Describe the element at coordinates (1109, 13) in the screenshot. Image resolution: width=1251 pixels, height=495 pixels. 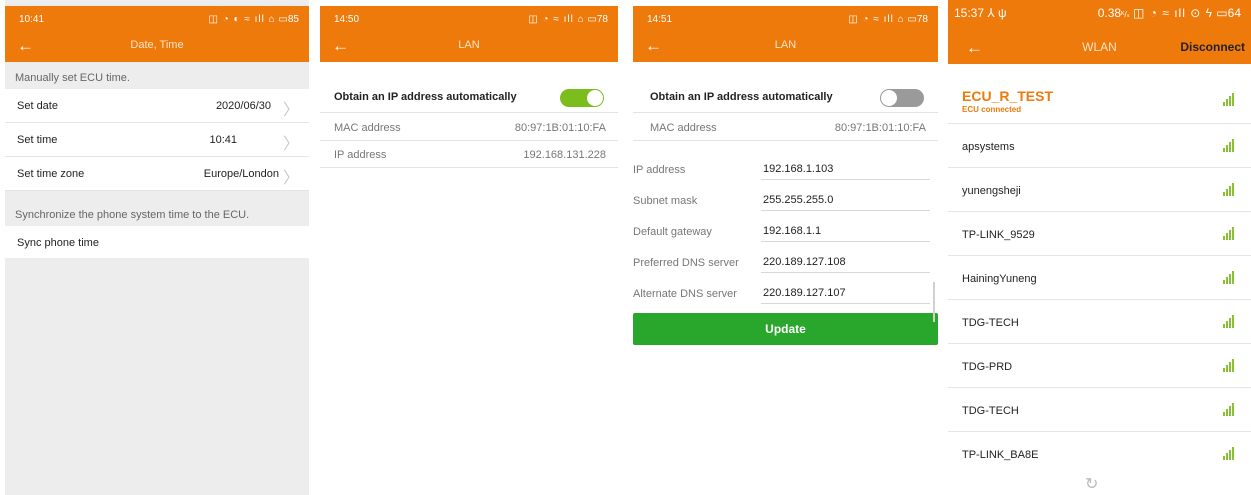
I see `network-speed: 0.38` at that location.